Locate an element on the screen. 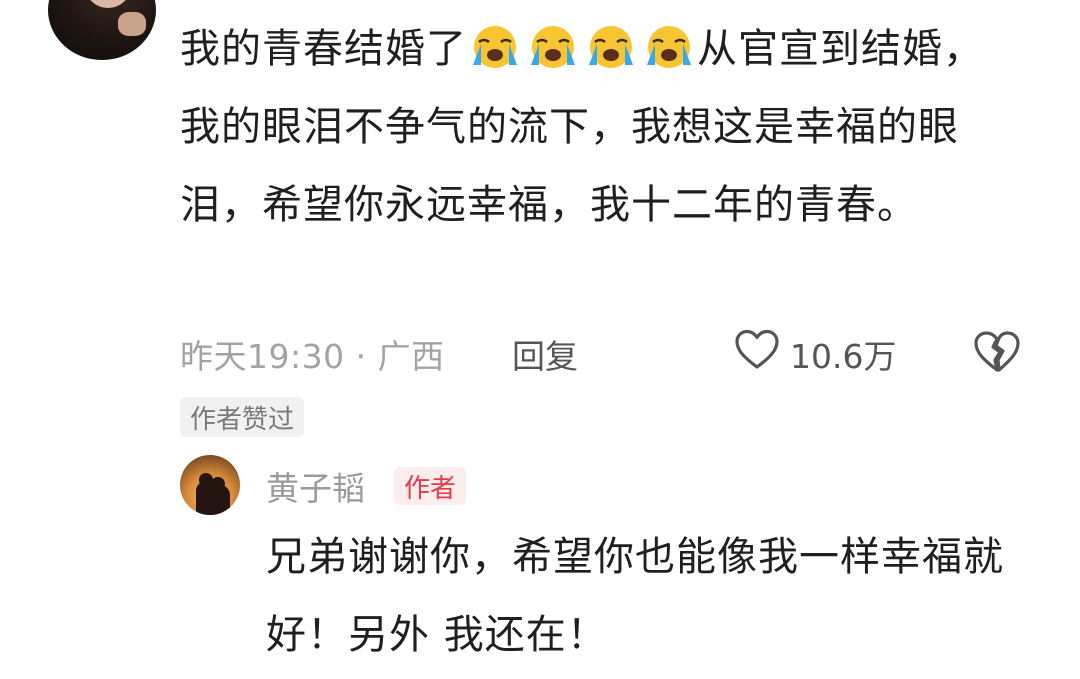 Image resolution: width=1080 pixels, height=679 pixels. like-button: 10.6万 is located at coordinates (815, 354).